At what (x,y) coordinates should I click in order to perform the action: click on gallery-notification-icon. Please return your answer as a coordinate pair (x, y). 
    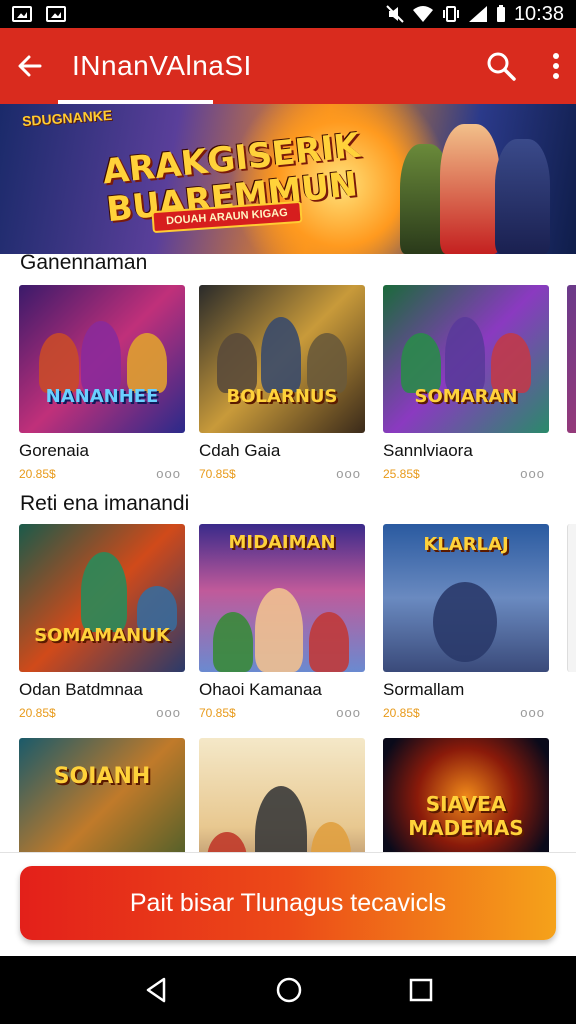
    Looking at the image, I should click on (56, 14).